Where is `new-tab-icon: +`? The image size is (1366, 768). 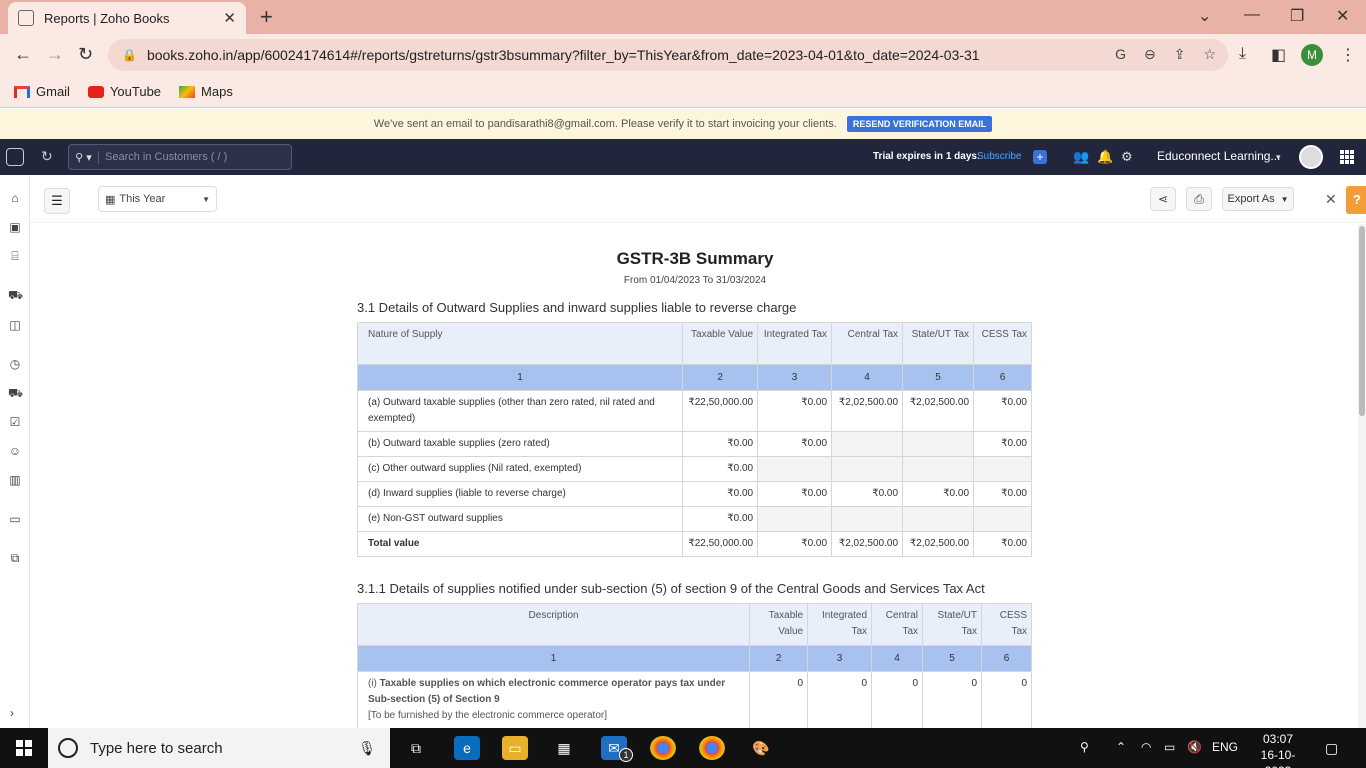
new-tab-icon: + is located at coordinates (266, 17).